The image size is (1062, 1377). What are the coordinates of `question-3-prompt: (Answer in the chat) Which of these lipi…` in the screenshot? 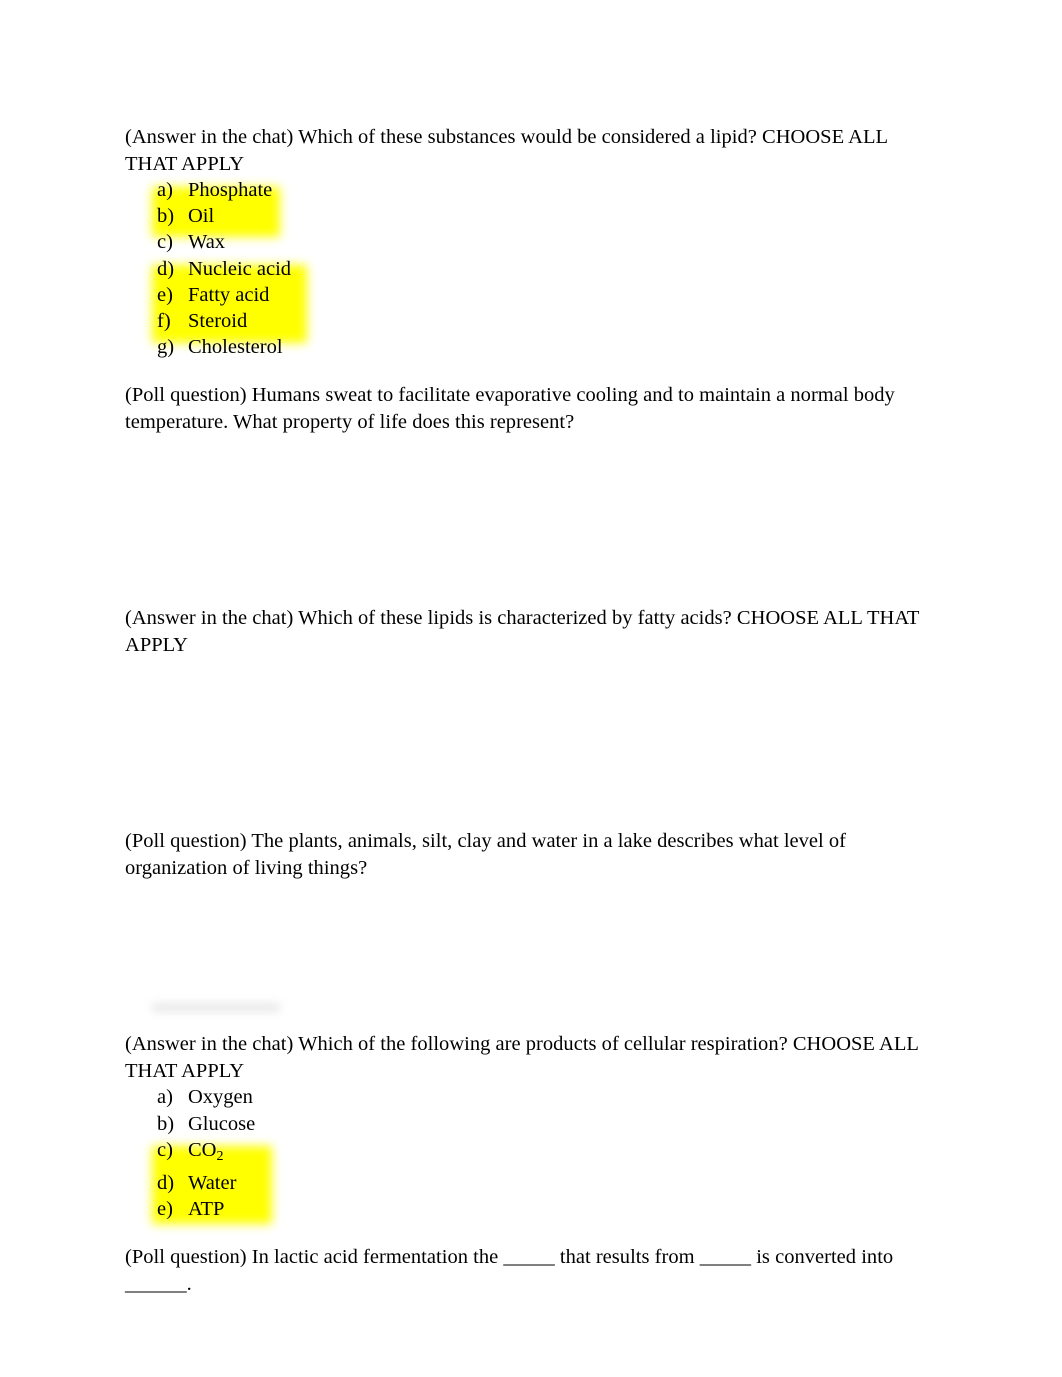 It's located at (522, 631).